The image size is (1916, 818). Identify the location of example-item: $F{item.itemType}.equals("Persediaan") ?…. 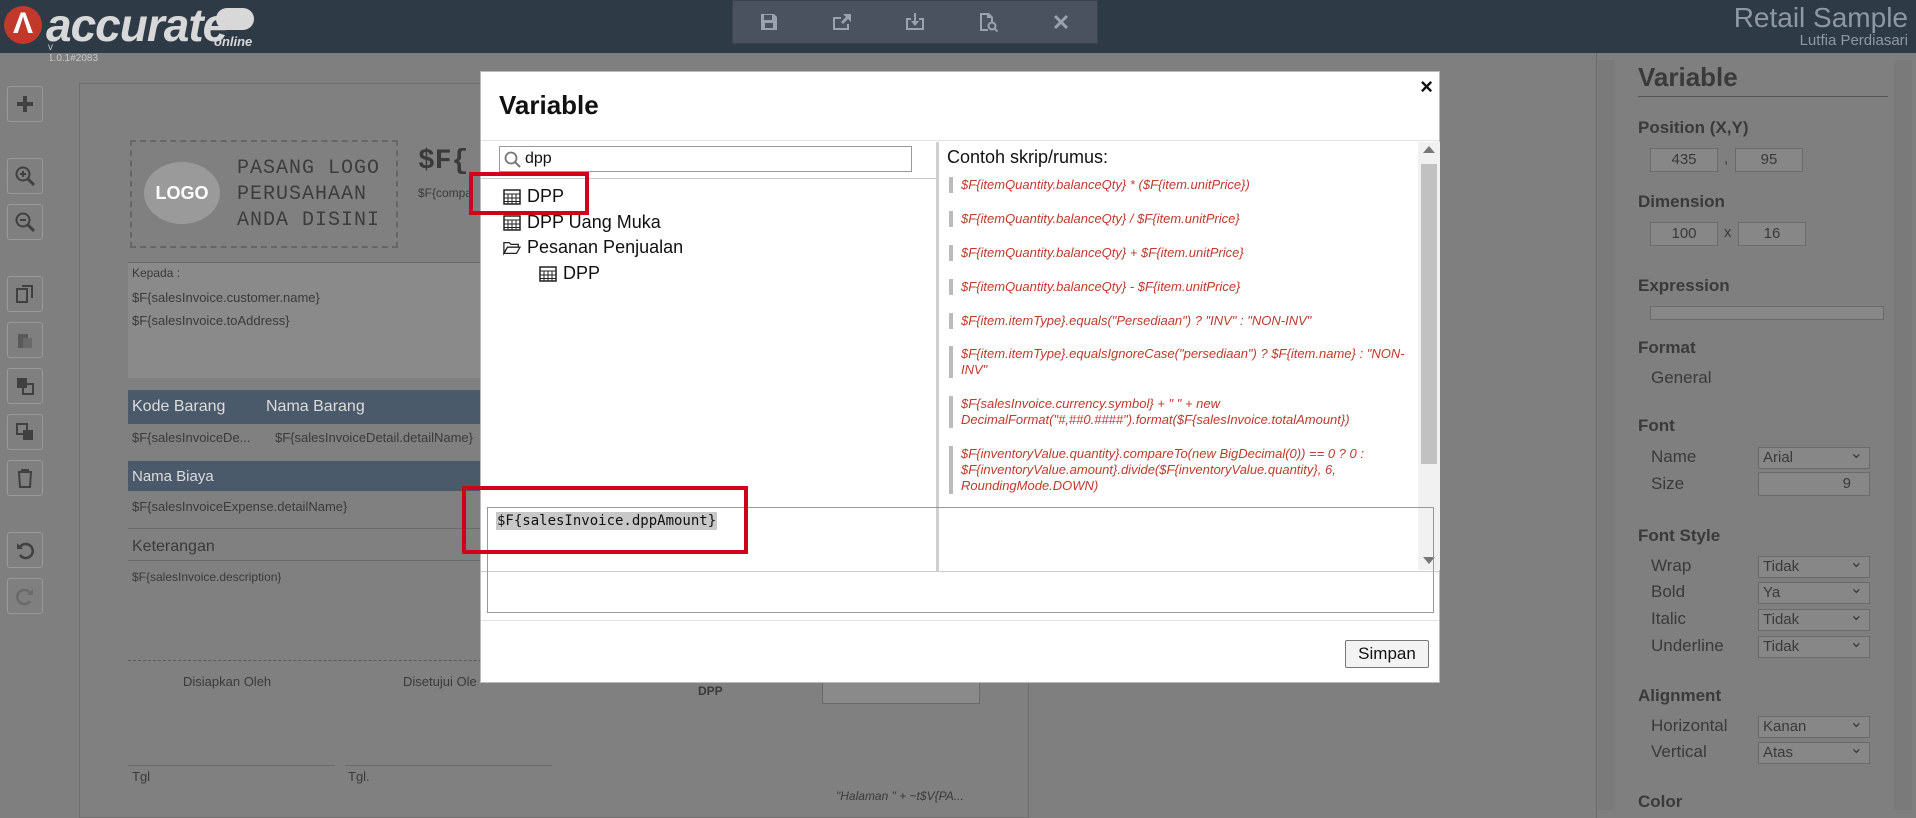
(1177, 321).